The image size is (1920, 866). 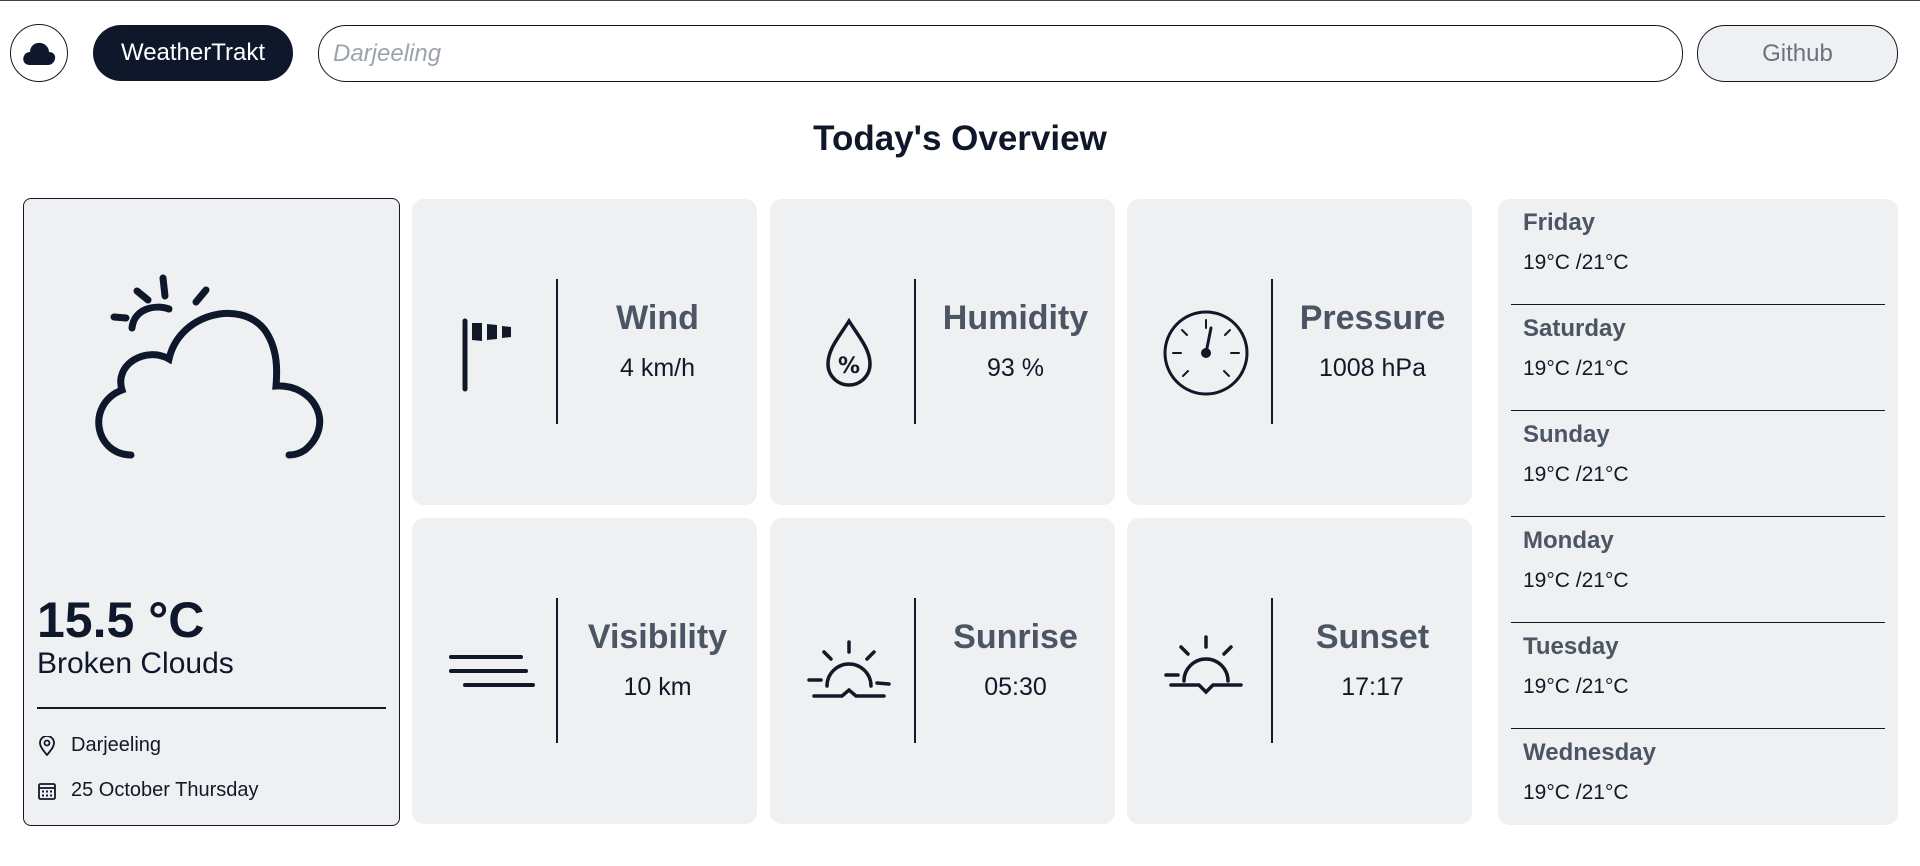 What do you see at coordinates (942, 671) in the screenshot?
I see `sunrise-card: Sunrise 05:30` at bounding box center [942, 671].